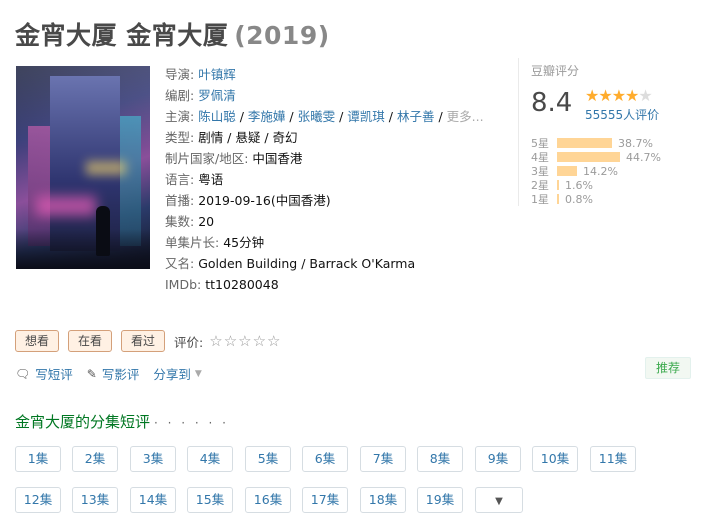 The image size is (719, 530). What do you see at coordinates (180, 200) in the screenshot?
I see `premiere-label: 首播:` at bounding box center [180, 200].